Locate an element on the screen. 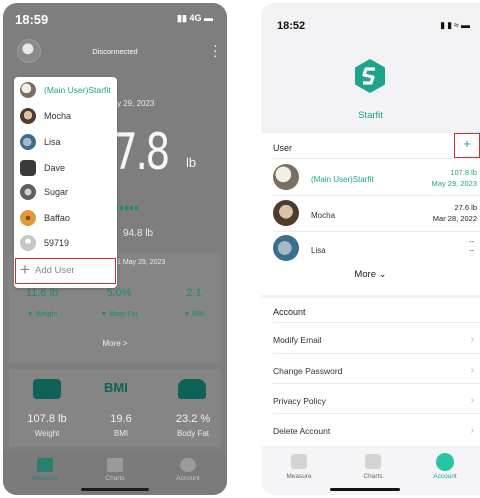  status-time: 18:52 is located at coordinates (291, 26).